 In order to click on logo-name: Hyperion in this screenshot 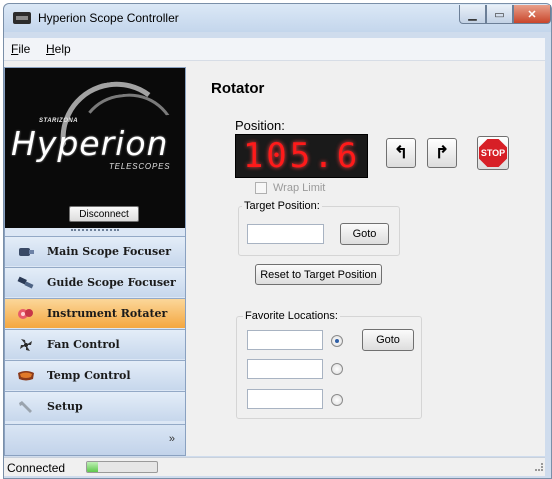, I will do `click(90, 143)`.